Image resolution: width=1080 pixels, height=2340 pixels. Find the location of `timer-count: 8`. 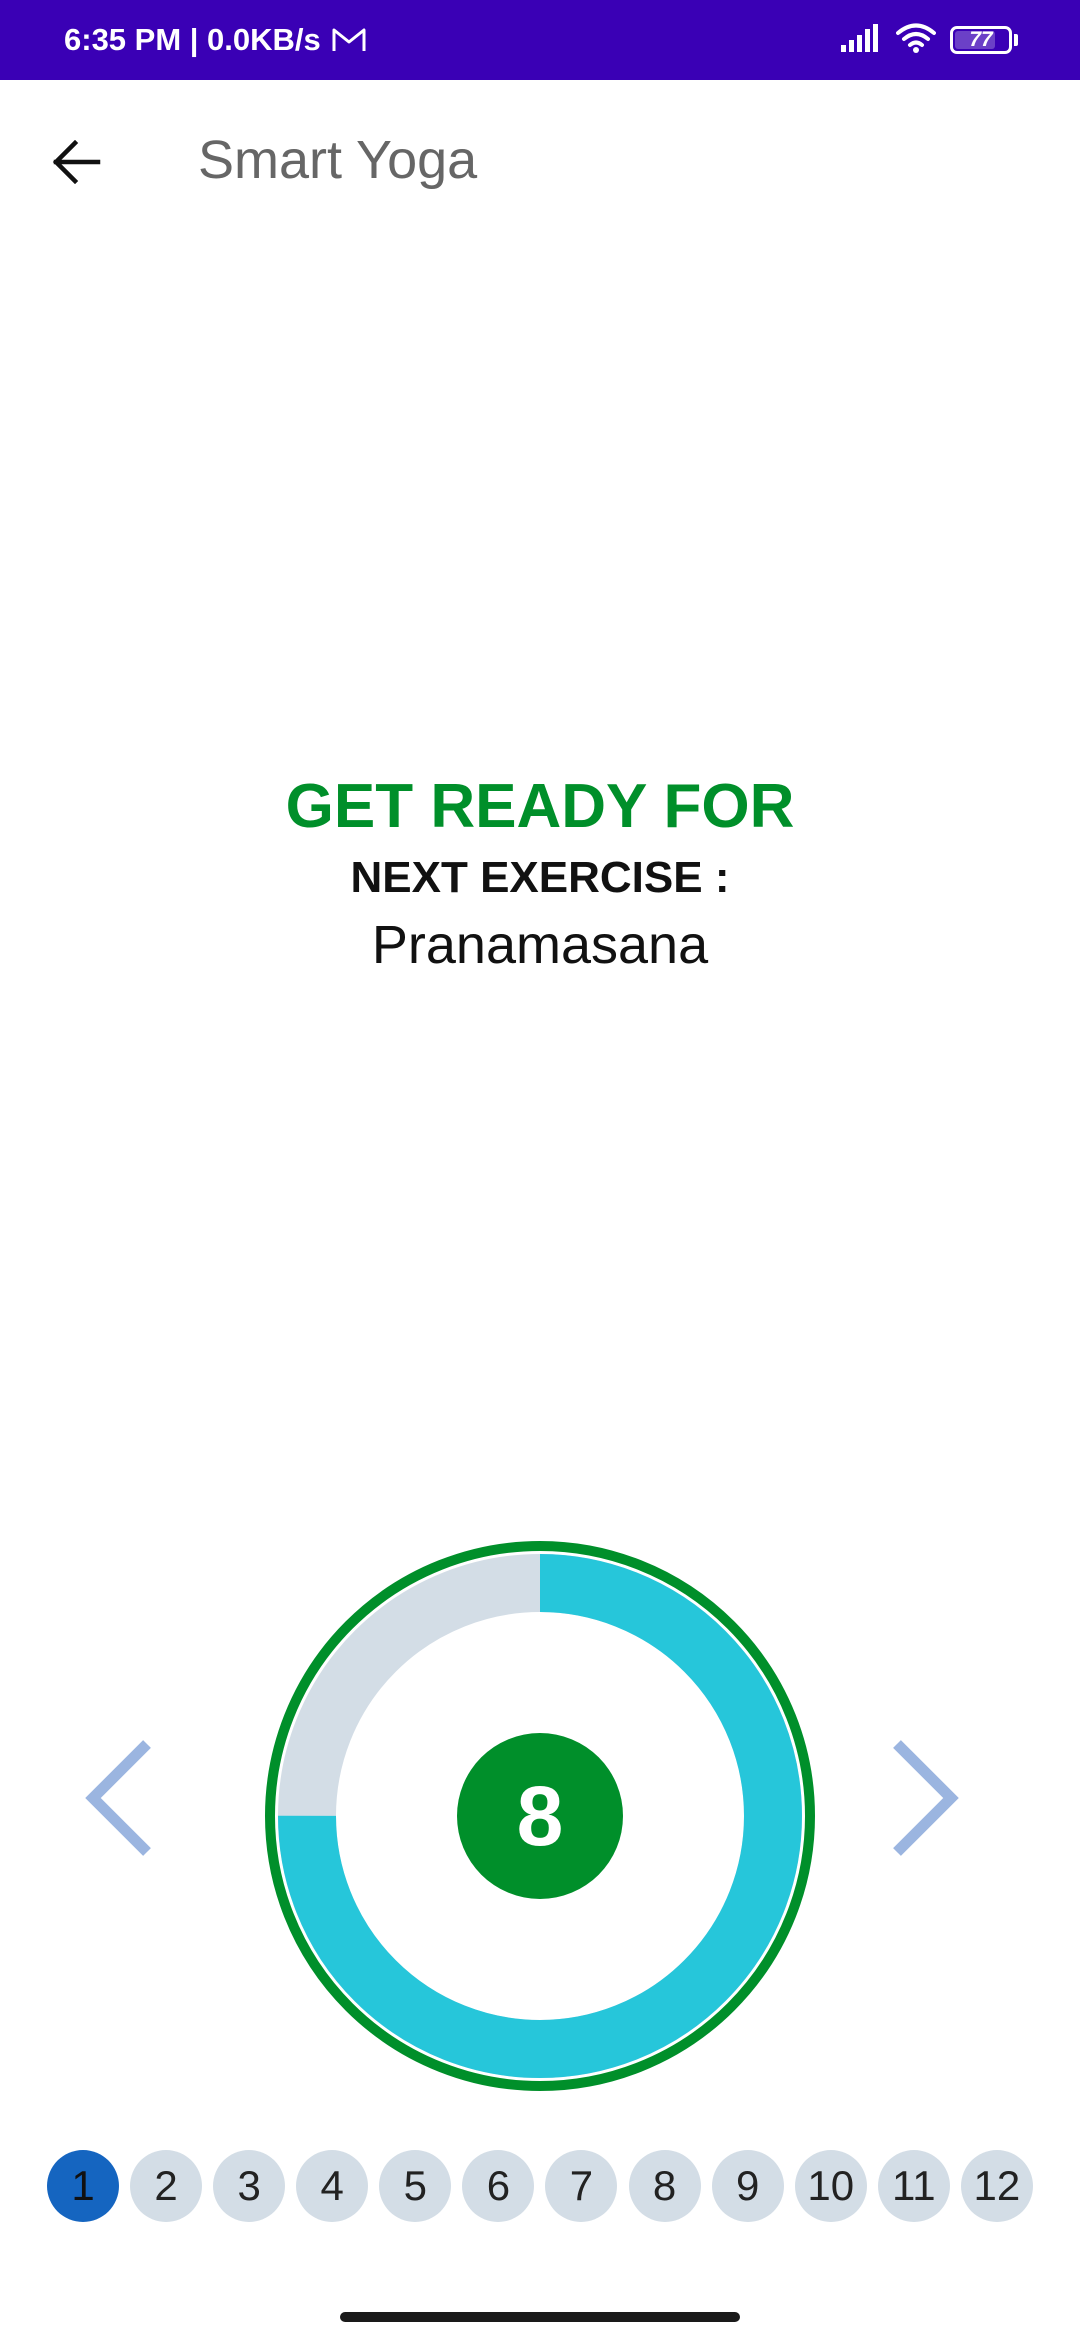

timer-count: 8 is located at coordinates (540, 1816).